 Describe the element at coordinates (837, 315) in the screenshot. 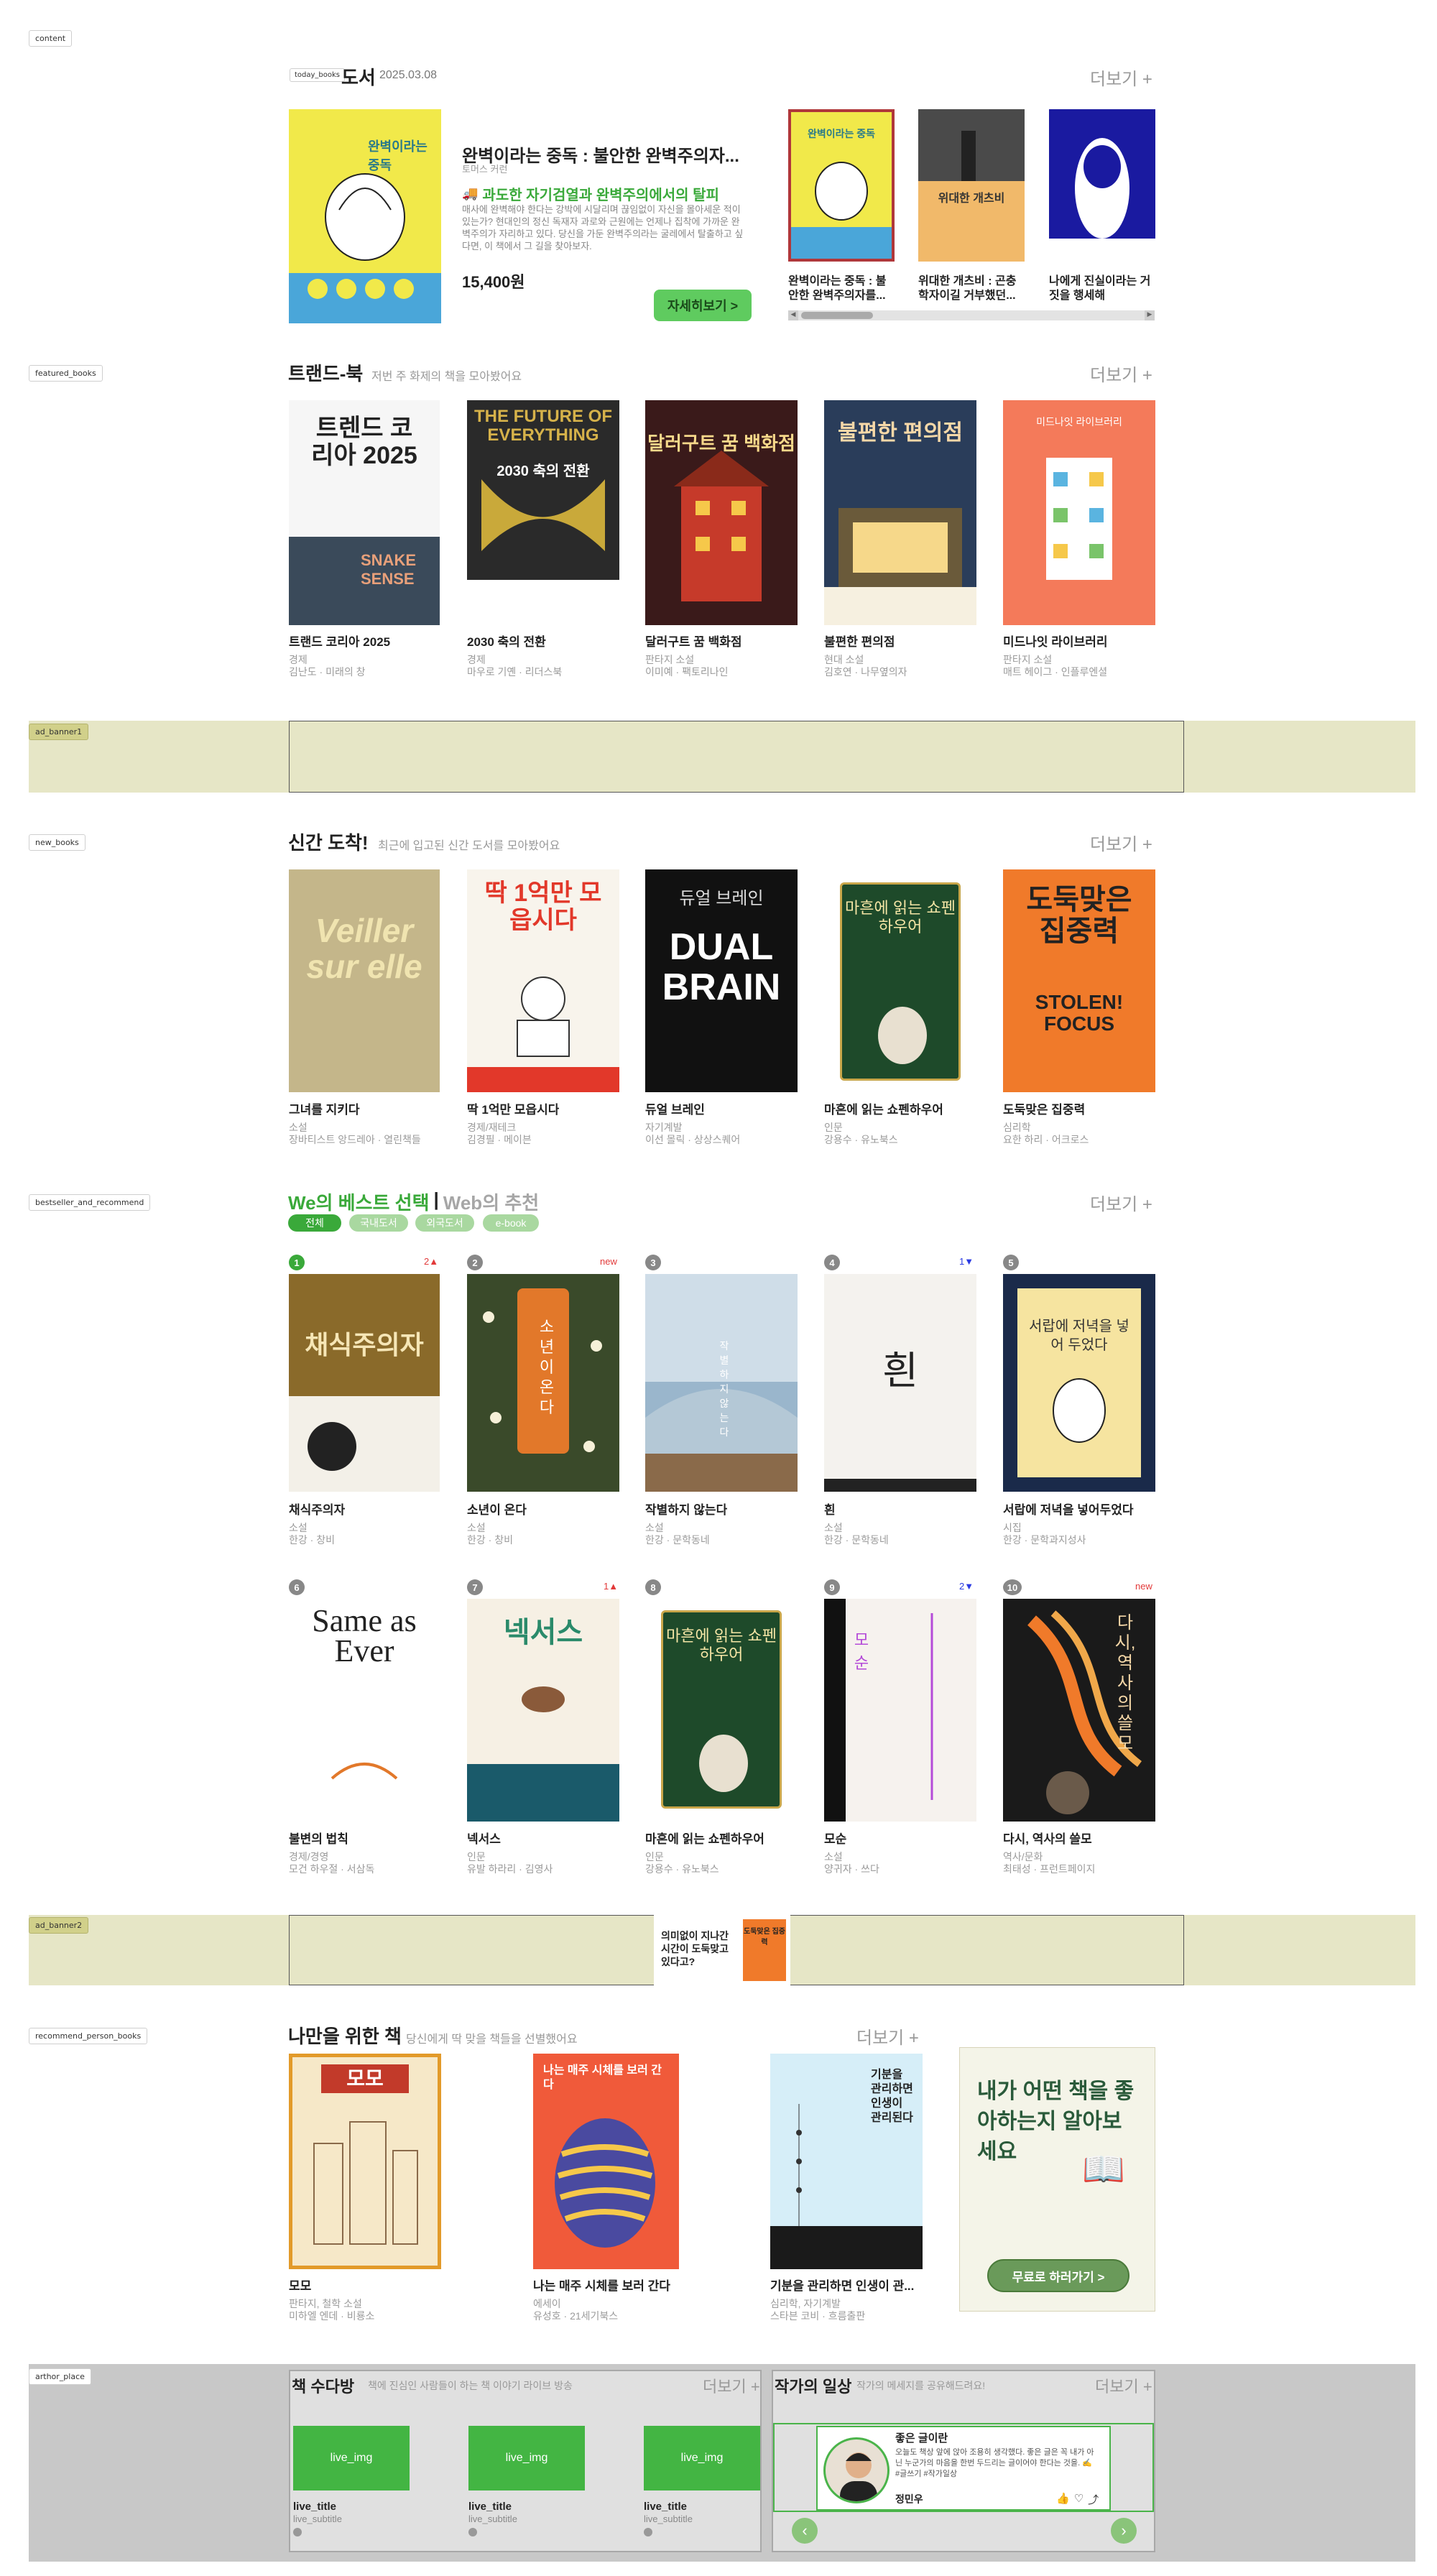

I see `scroll-thumb` at that location.